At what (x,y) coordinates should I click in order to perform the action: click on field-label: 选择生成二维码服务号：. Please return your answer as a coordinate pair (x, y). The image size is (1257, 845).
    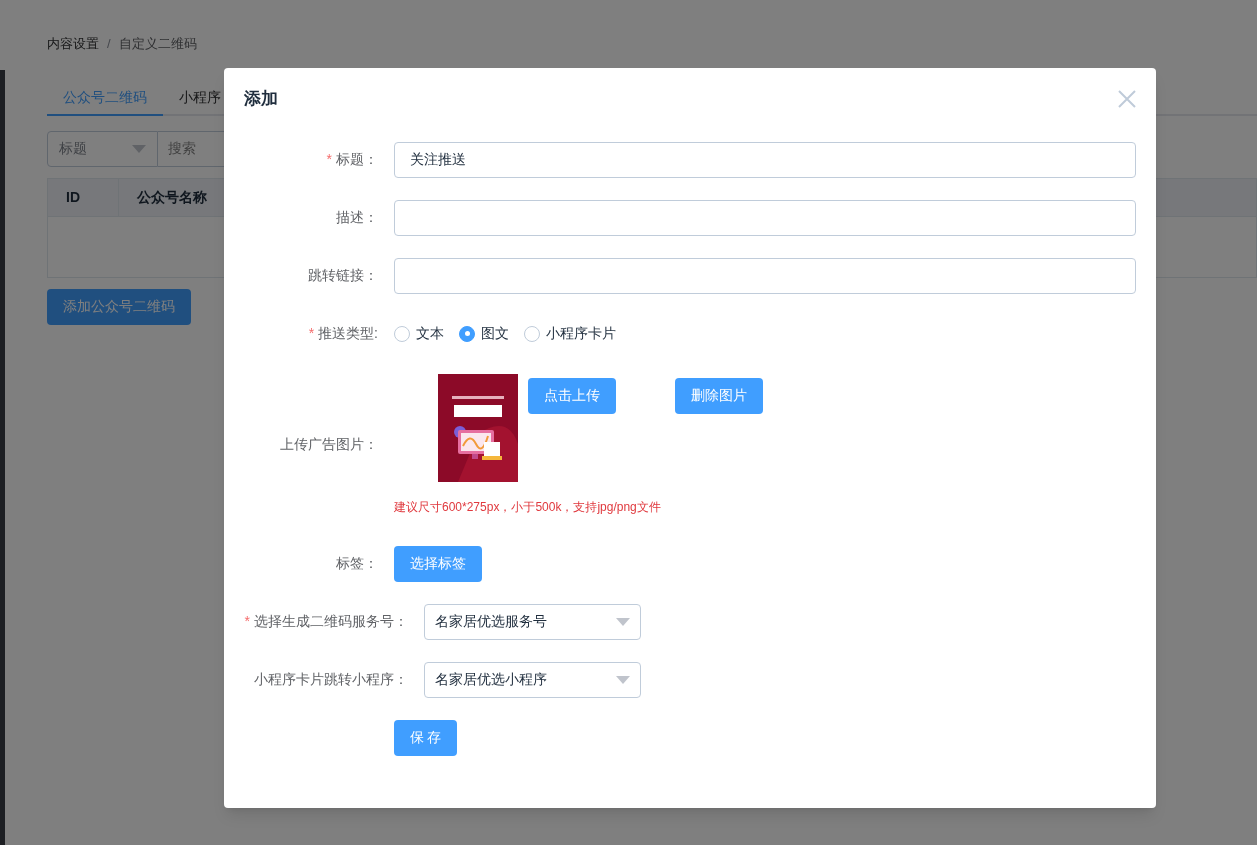
    Looking at the image, I should click on (331, 621).